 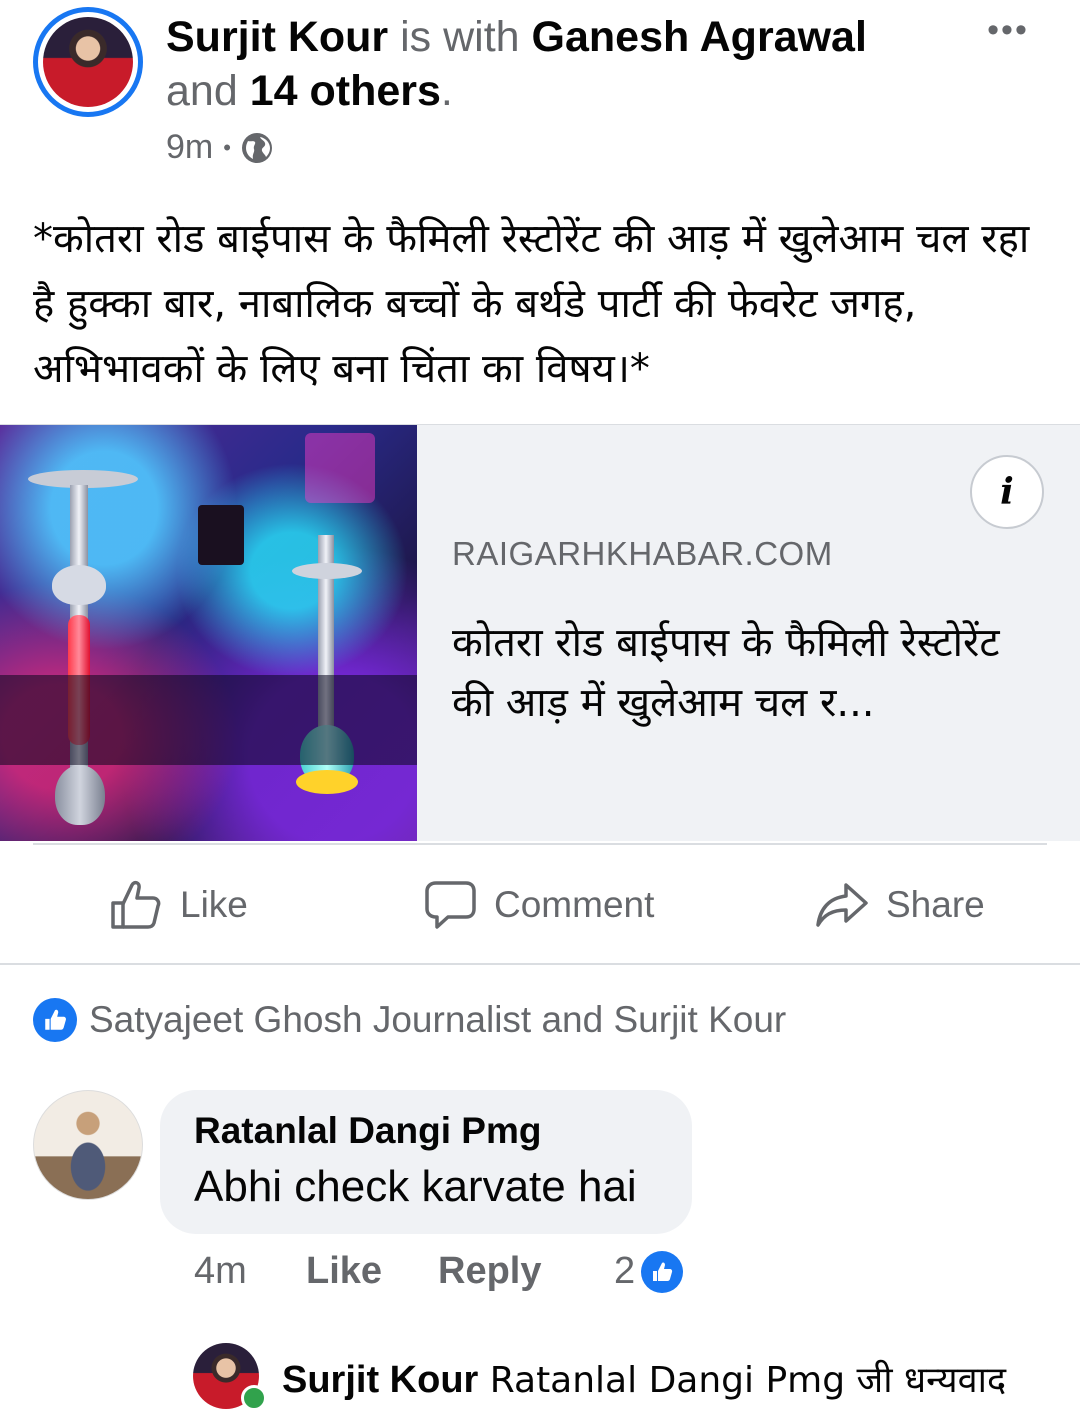 What do you see at coordinates (1008, 30) in the screenshot?
I see `more-options-button: •••` at bounding box center [1008, 30].